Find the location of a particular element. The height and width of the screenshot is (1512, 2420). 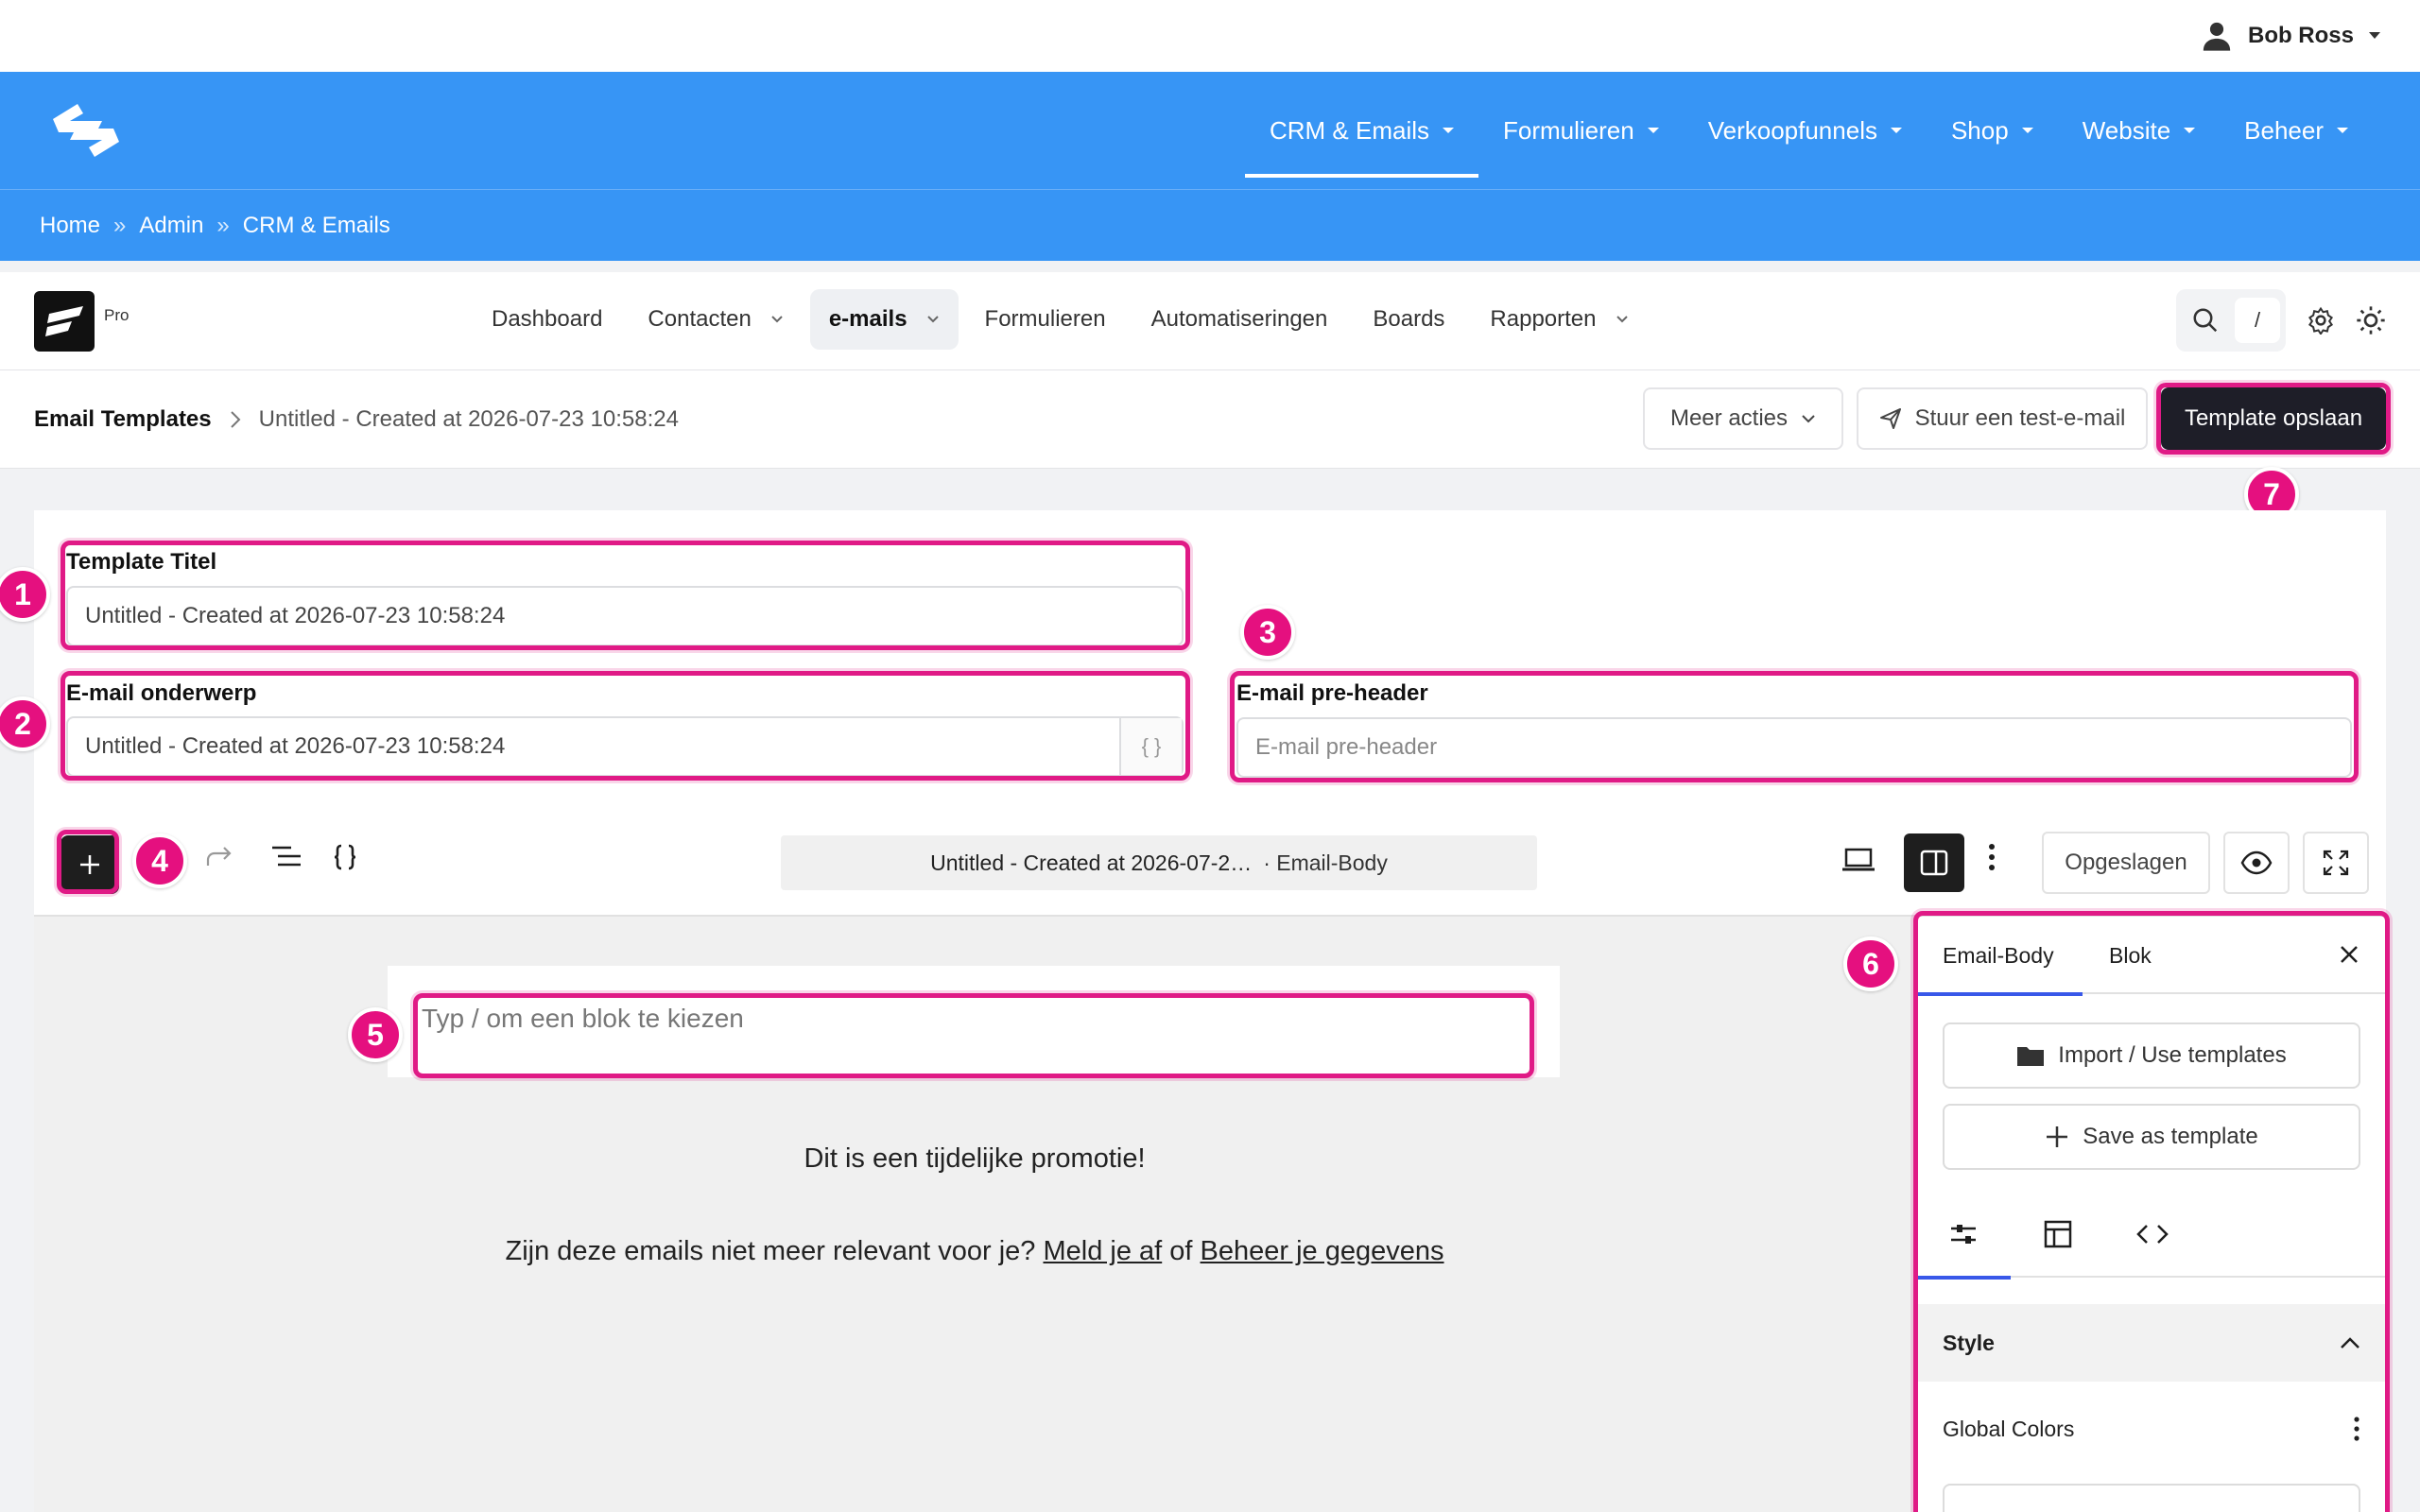

fullscreen-icon is located at coordinates (2336, 863).